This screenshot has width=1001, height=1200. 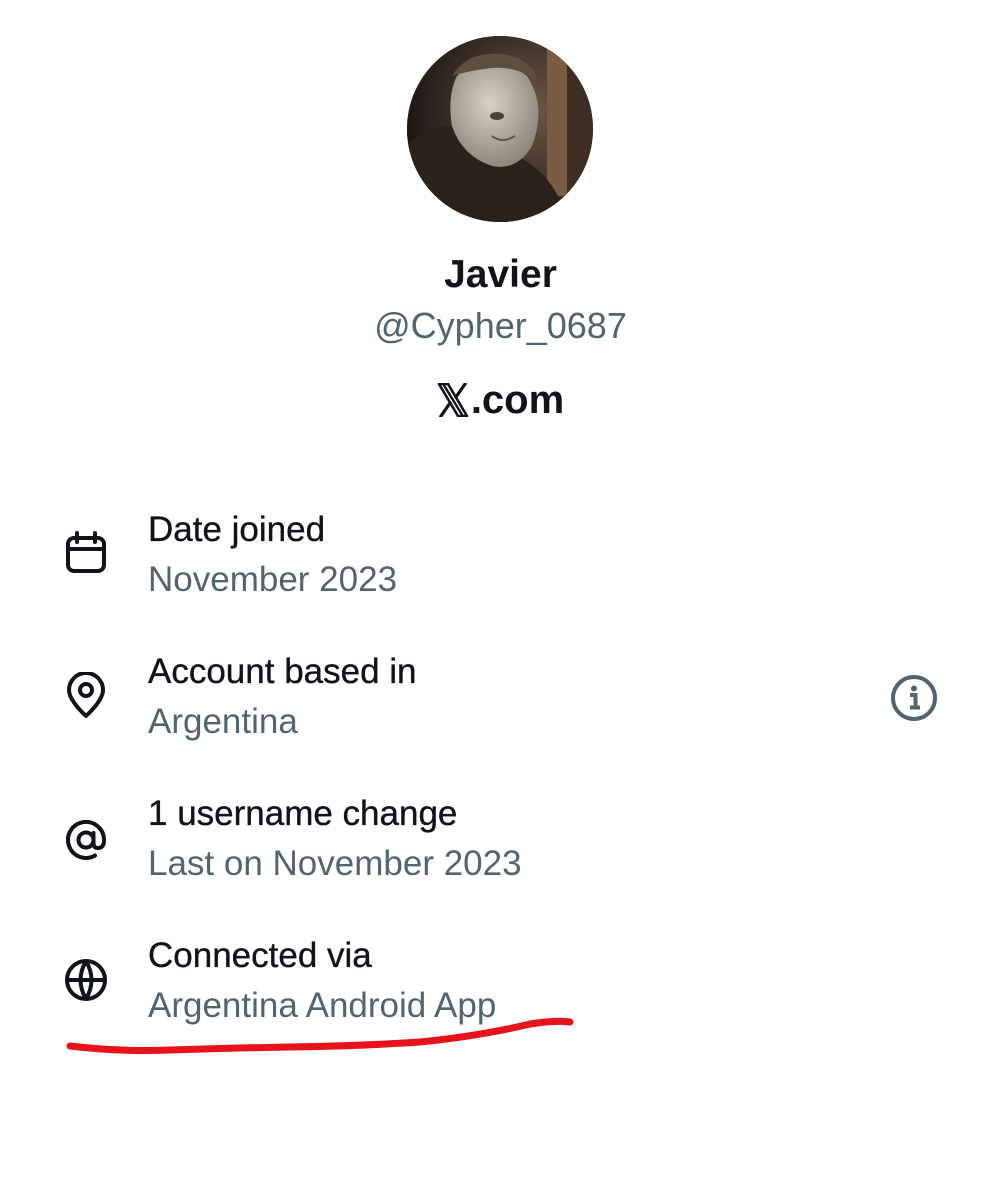 What do you see at coordinates (273, 579) in the screenshot?
I see `detail-value: November 2023` at bounding box center [273, 579].